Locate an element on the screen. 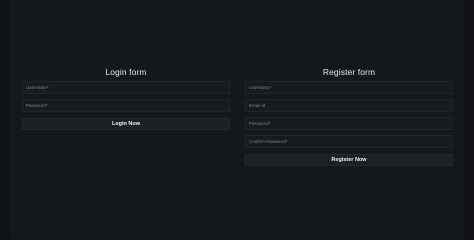 The width and height of the screenshot is (474, 240). login-password-input is located at coordinates (126, 105).